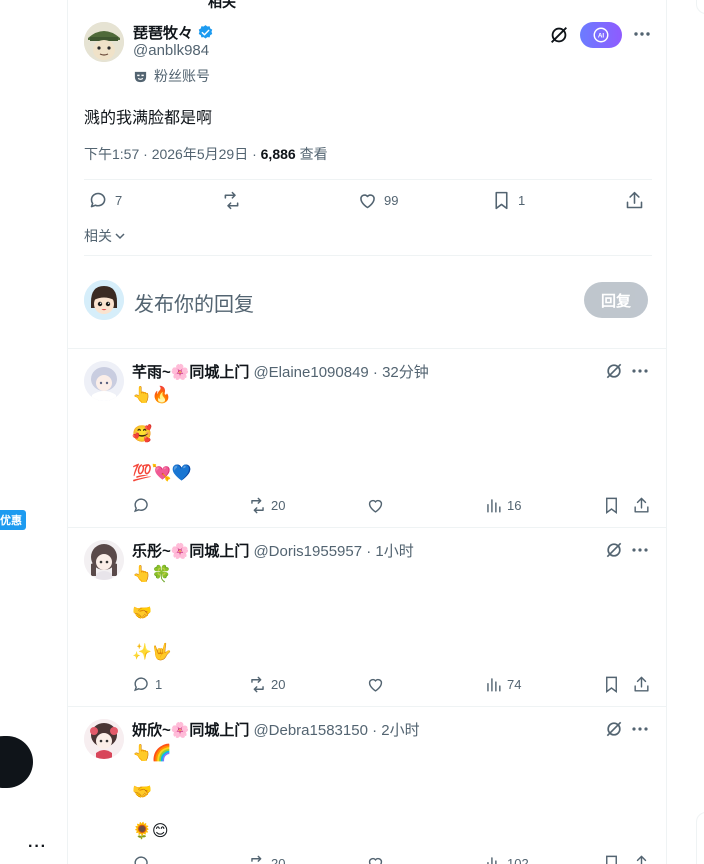 The height and width of the screenshot is (864, 704). Describe the element at coordinates (148, 118) in the screenshot. I see `tweet-text: 溅的我满脸都是啊` at that location.